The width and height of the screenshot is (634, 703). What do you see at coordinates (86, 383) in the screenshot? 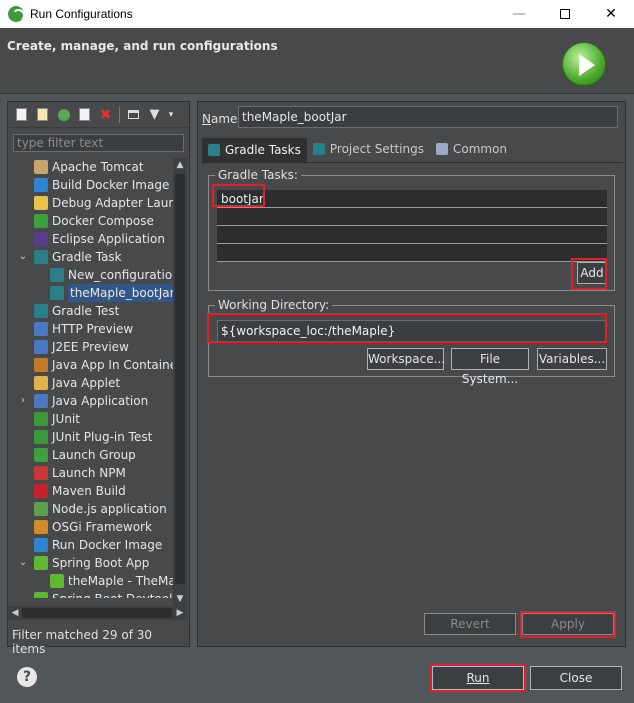
I see `tree-item-label: Java Applet` at bounding box center [86, 383].